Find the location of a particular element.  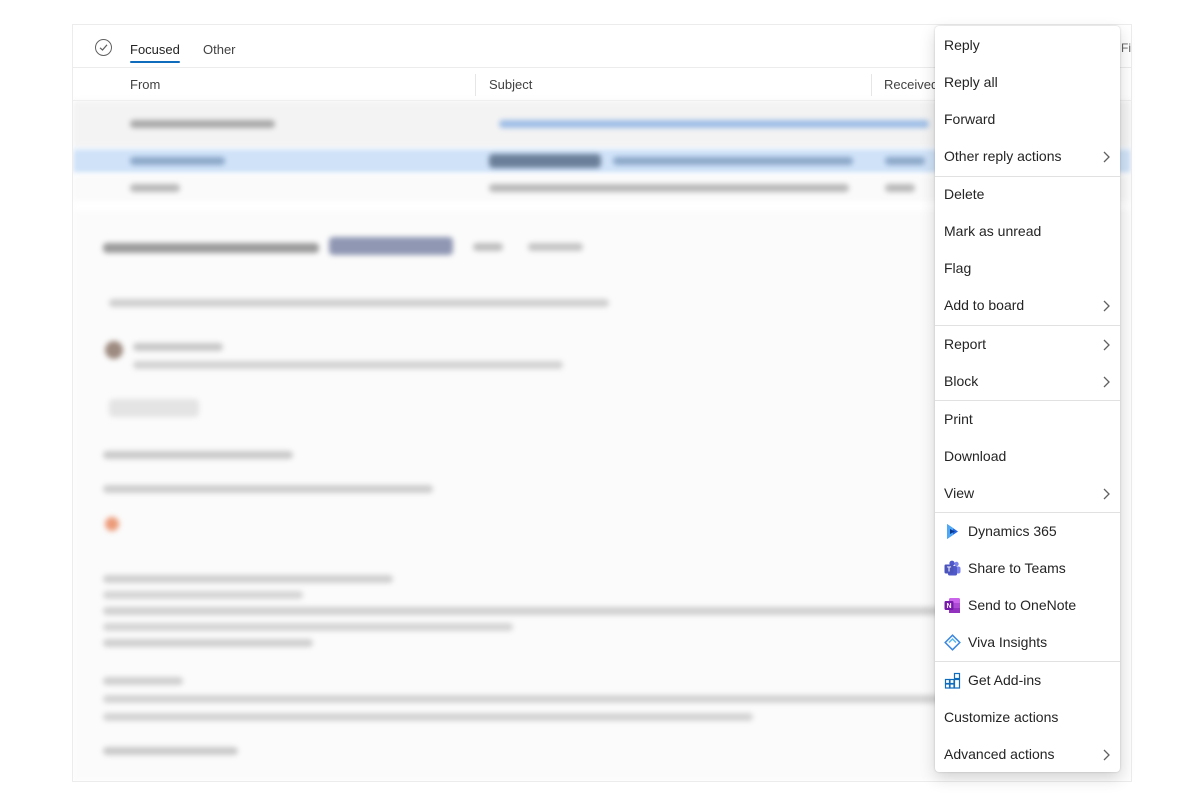

menu-item-label: Download is located at coordinates (975, 456).